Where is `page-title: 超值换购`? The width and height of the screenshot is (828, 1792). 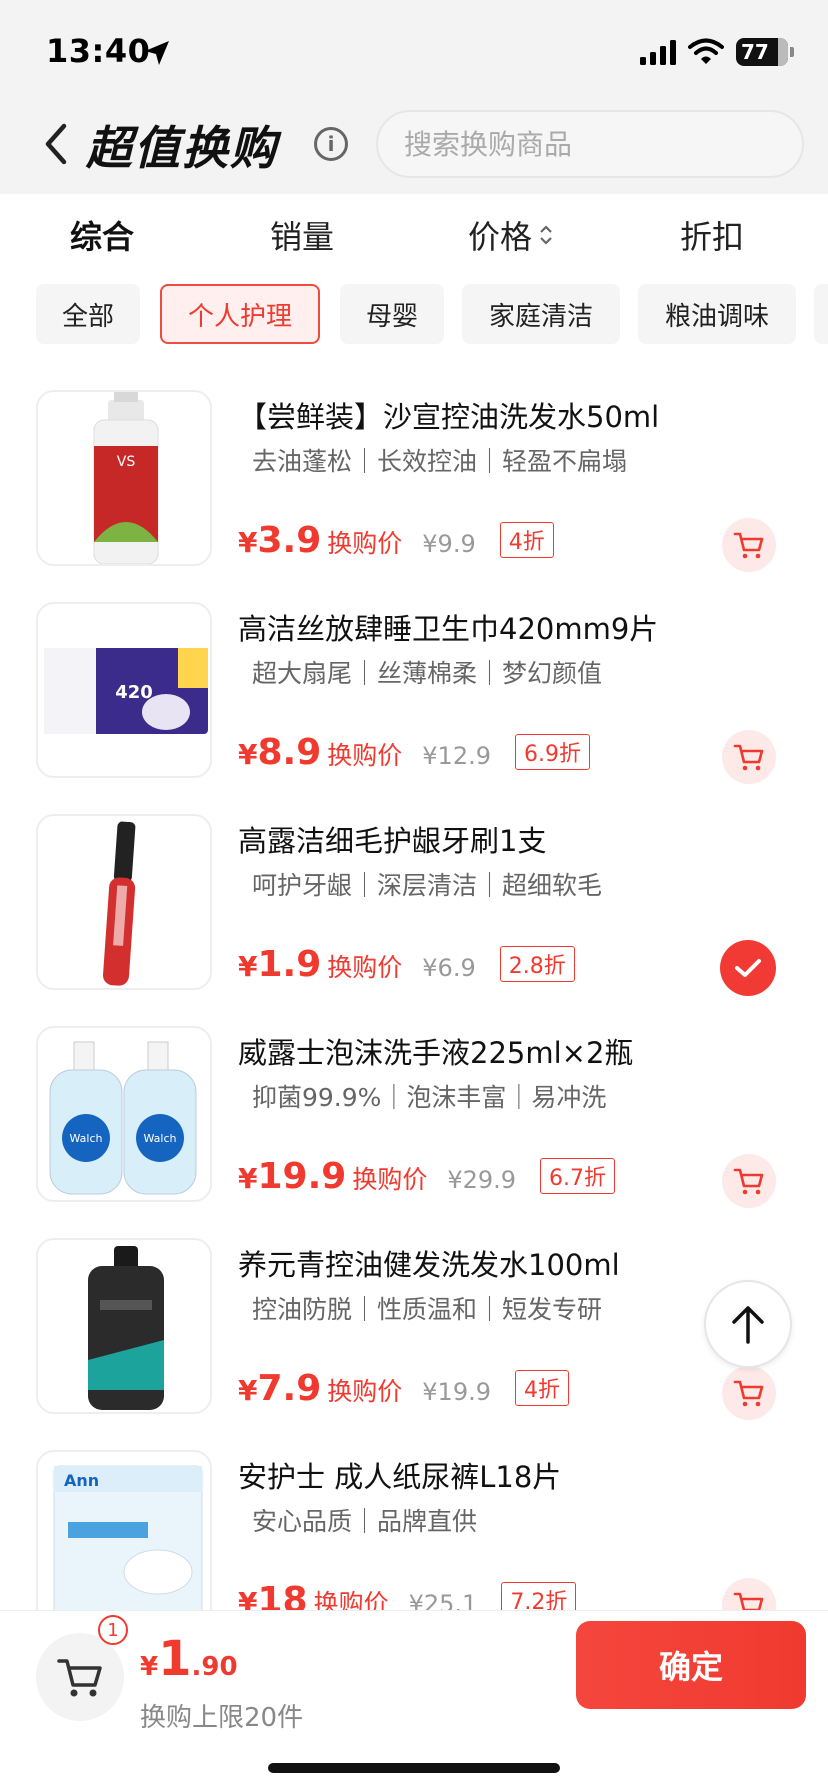 page-title: 超值换购 is located at coordinates (182, 148).